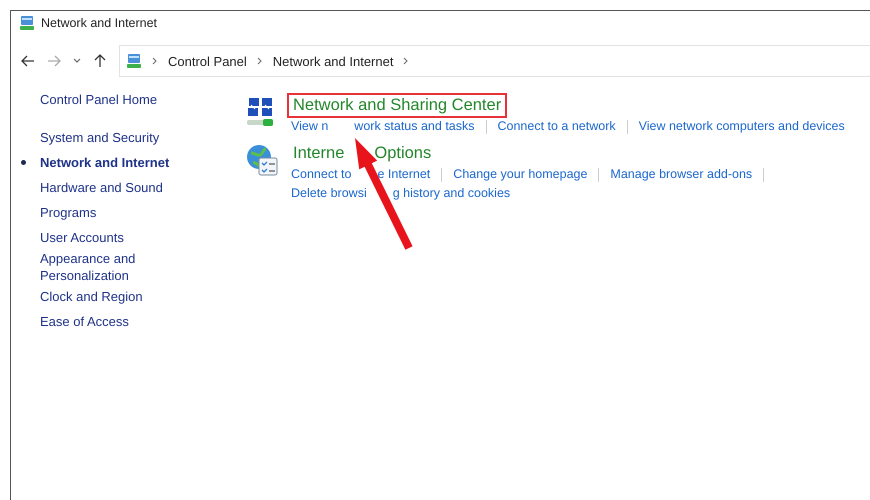 Image resolution: width=870 pixels, height=500 pixels. Describe the element at coordinates (105, 321) in the screenshot. I see `sidebar-item: Ease of Access` at that location.